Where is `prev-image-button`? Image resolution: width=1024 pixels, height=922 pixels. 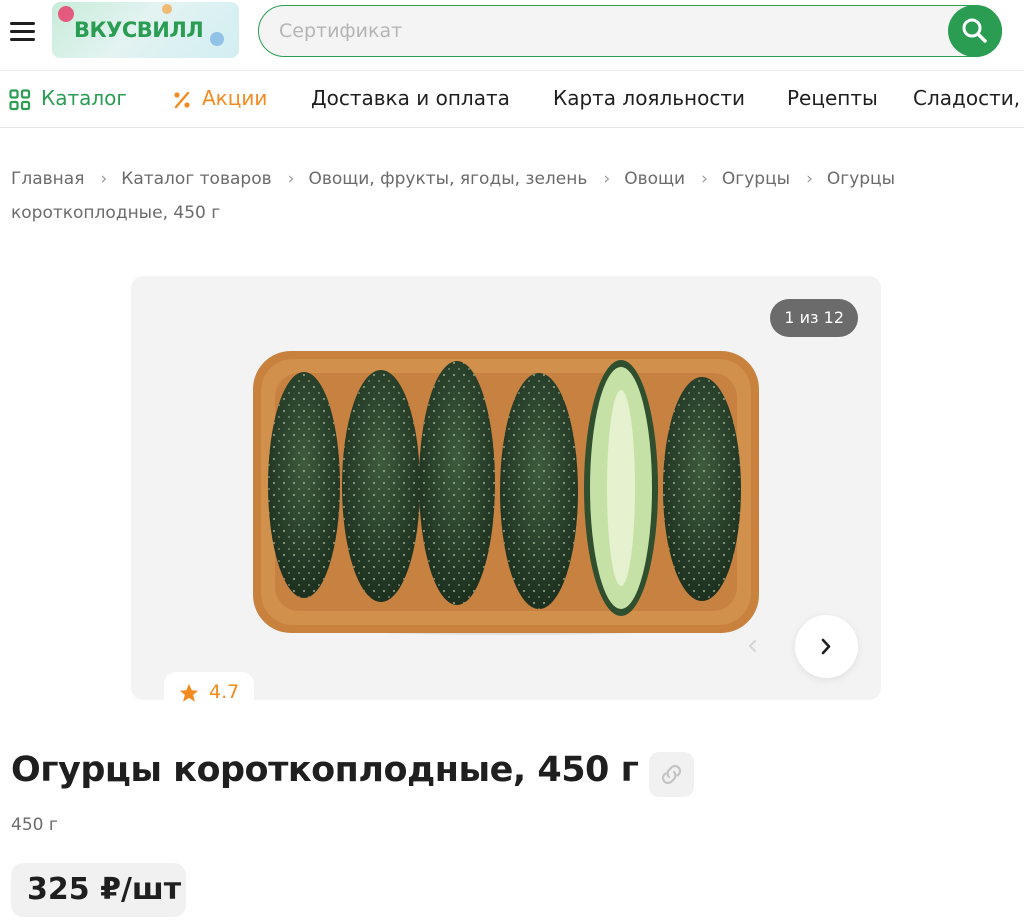
prev-image-button is located at coordinates (753, 646).